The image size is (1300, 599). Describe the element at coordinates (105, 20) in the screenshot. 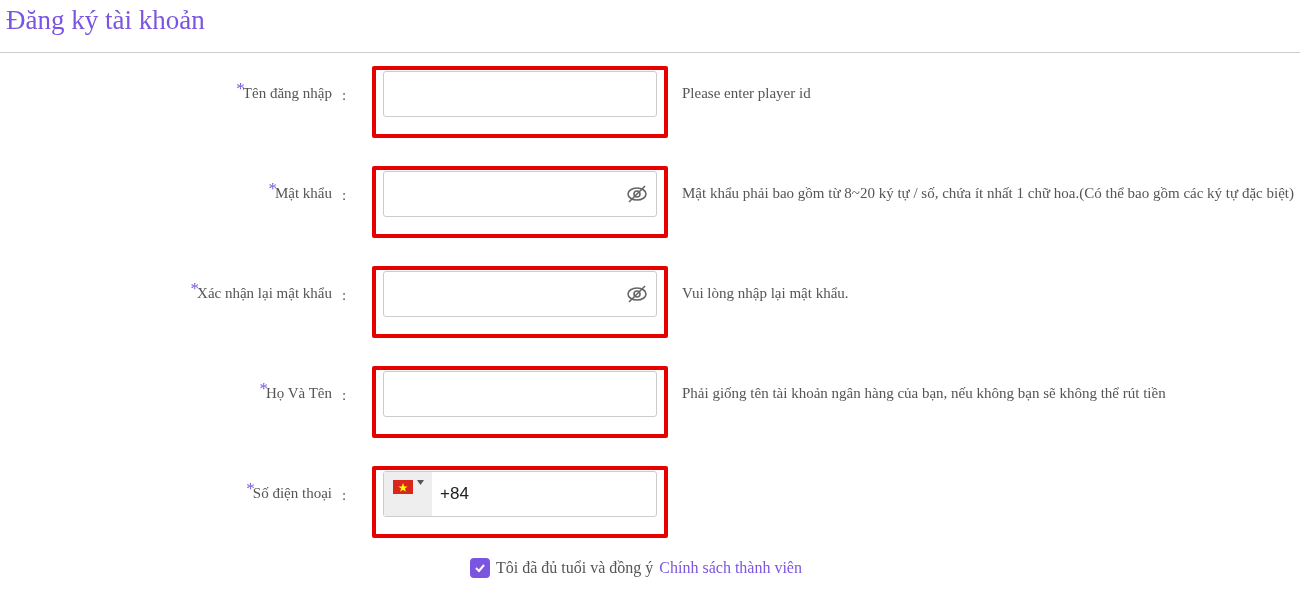

I see `page-title: Đăng ký tài khoản` at that location.